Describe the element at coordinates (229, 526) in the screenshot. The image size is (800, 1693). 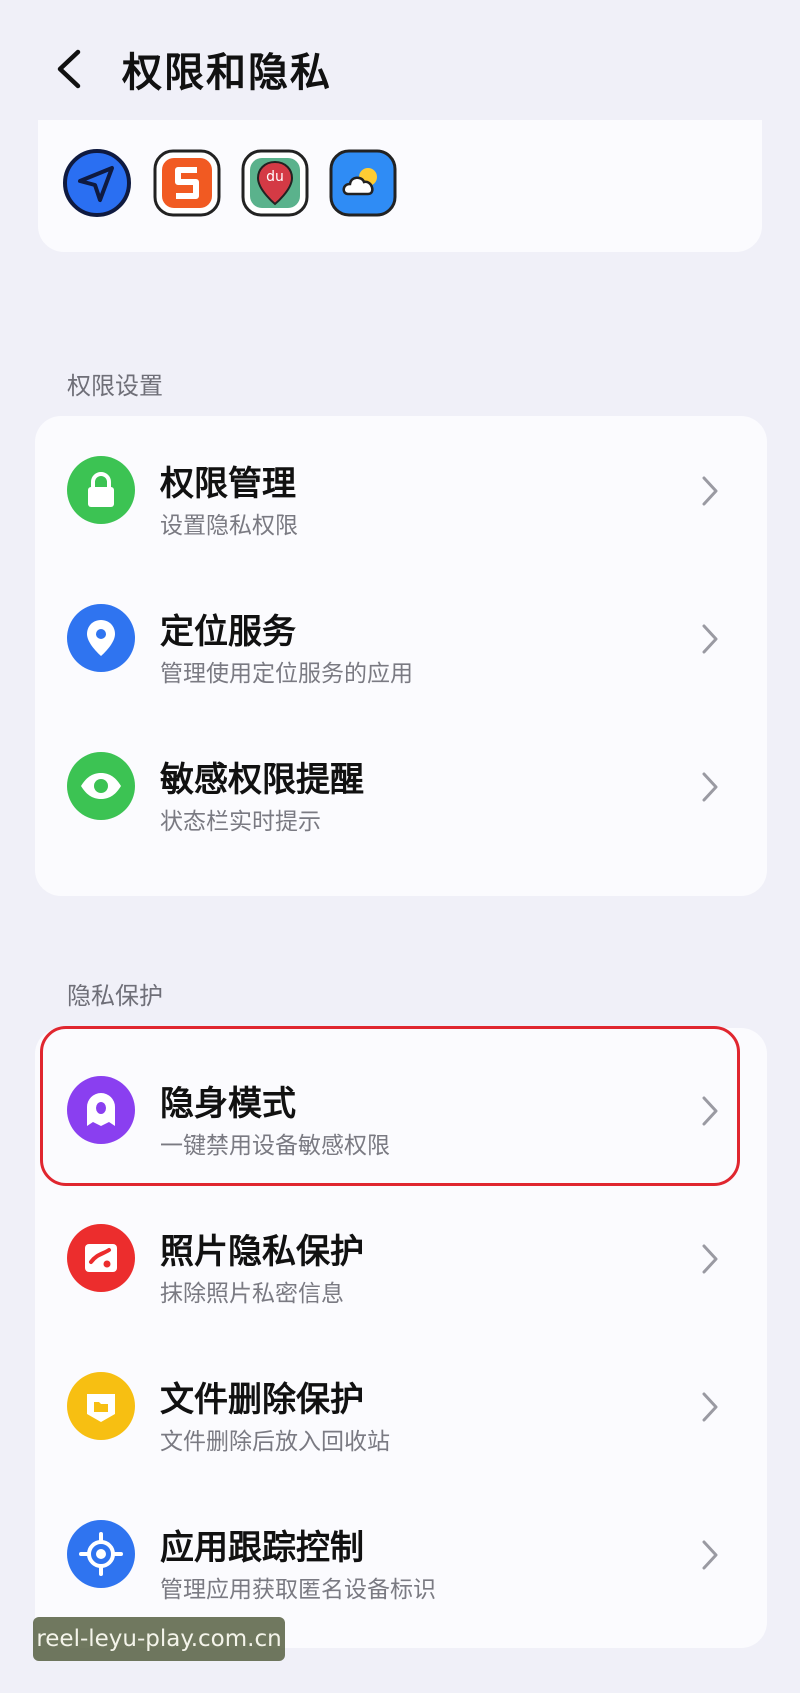
I see `row-subtitle: 设置隐私权限` at that location.